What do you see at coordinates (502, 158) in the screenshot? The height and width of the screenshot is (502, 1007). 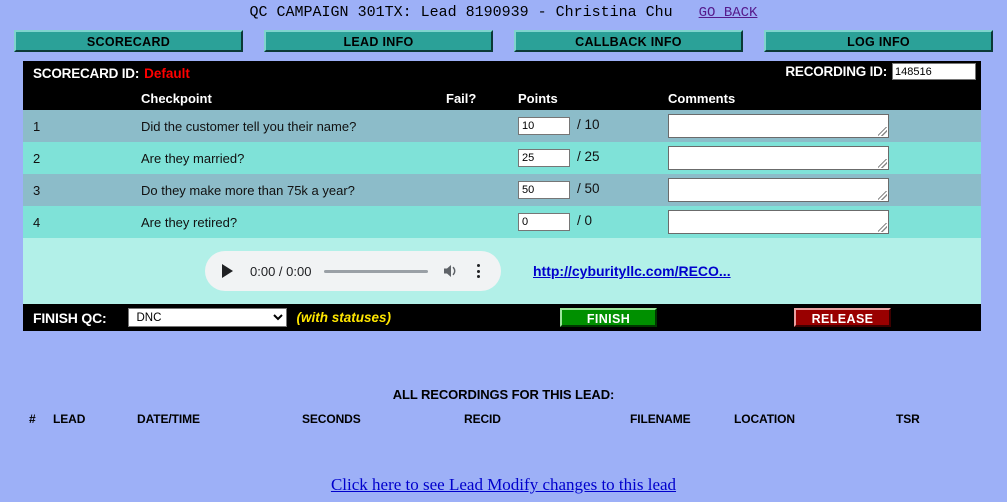 I see `table-row: 2 Are they married? / 25` at bounding box center [502, 158].